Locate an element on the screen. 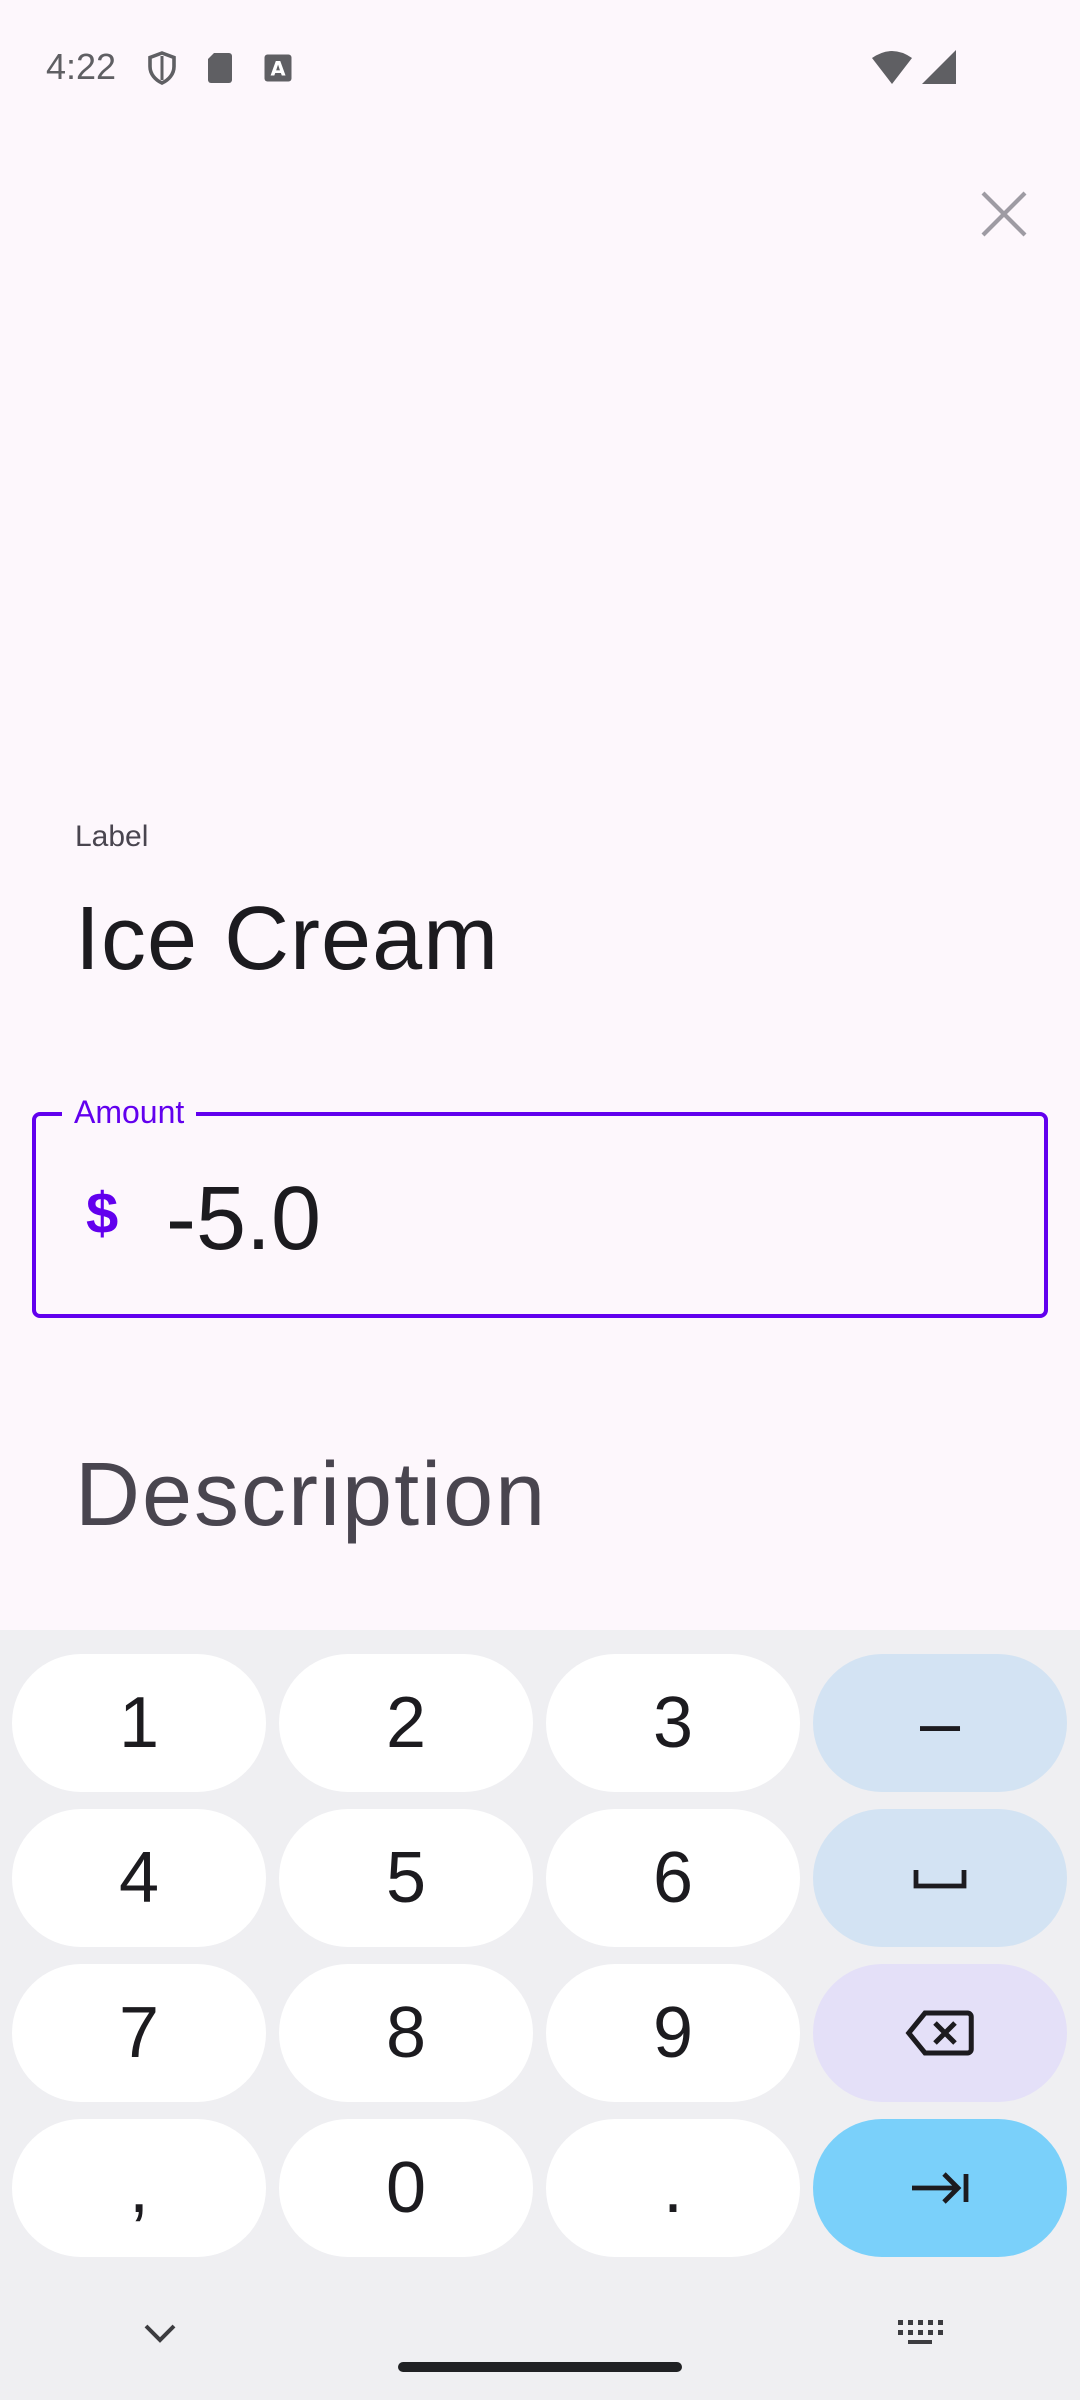 Image resolution: width=1080 pixels, height=2400 pixels. status-time: 4:22 is located at coordinates (81, 66).